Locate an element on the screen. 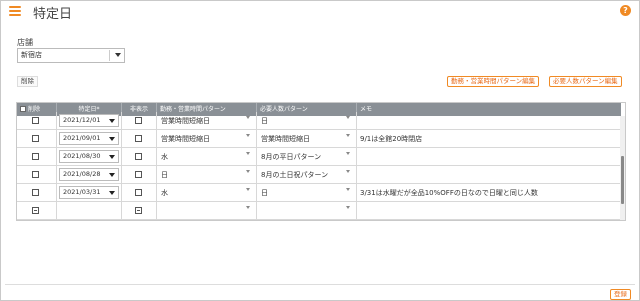 This screenshot has height=301, width=640. delete-button: 削除 is located at coordinates (27, 81).